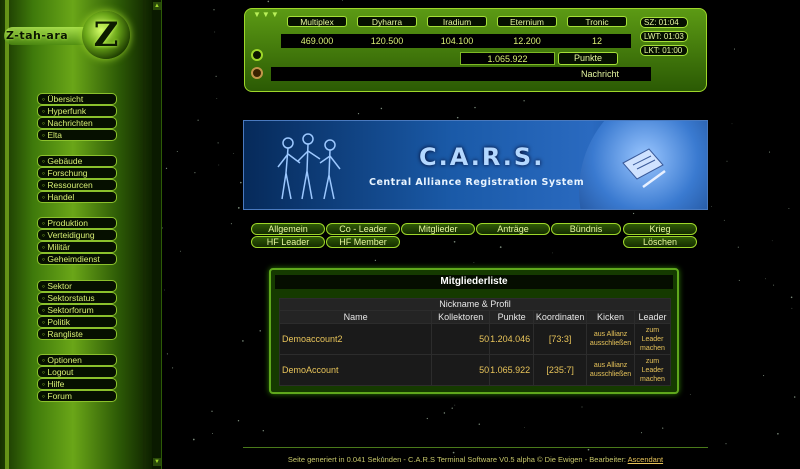  What do you see at coordinates (157, 6) in the screenshot?
I see `scroll-up-icon: ▲` at bounding box center [157, 6].